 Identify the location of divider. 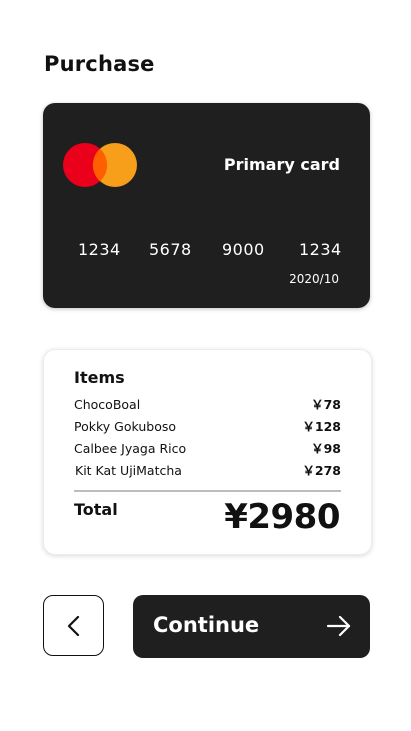
(207, 491).